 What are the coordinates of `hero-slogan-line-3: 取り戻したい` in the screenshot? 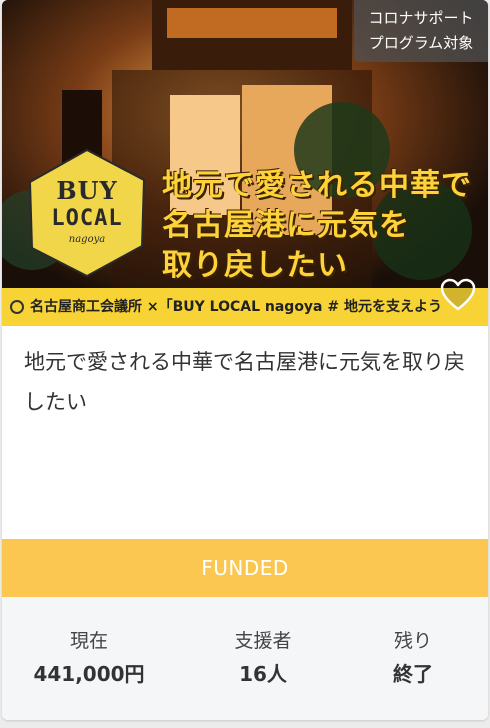 It's located at (255, 265).